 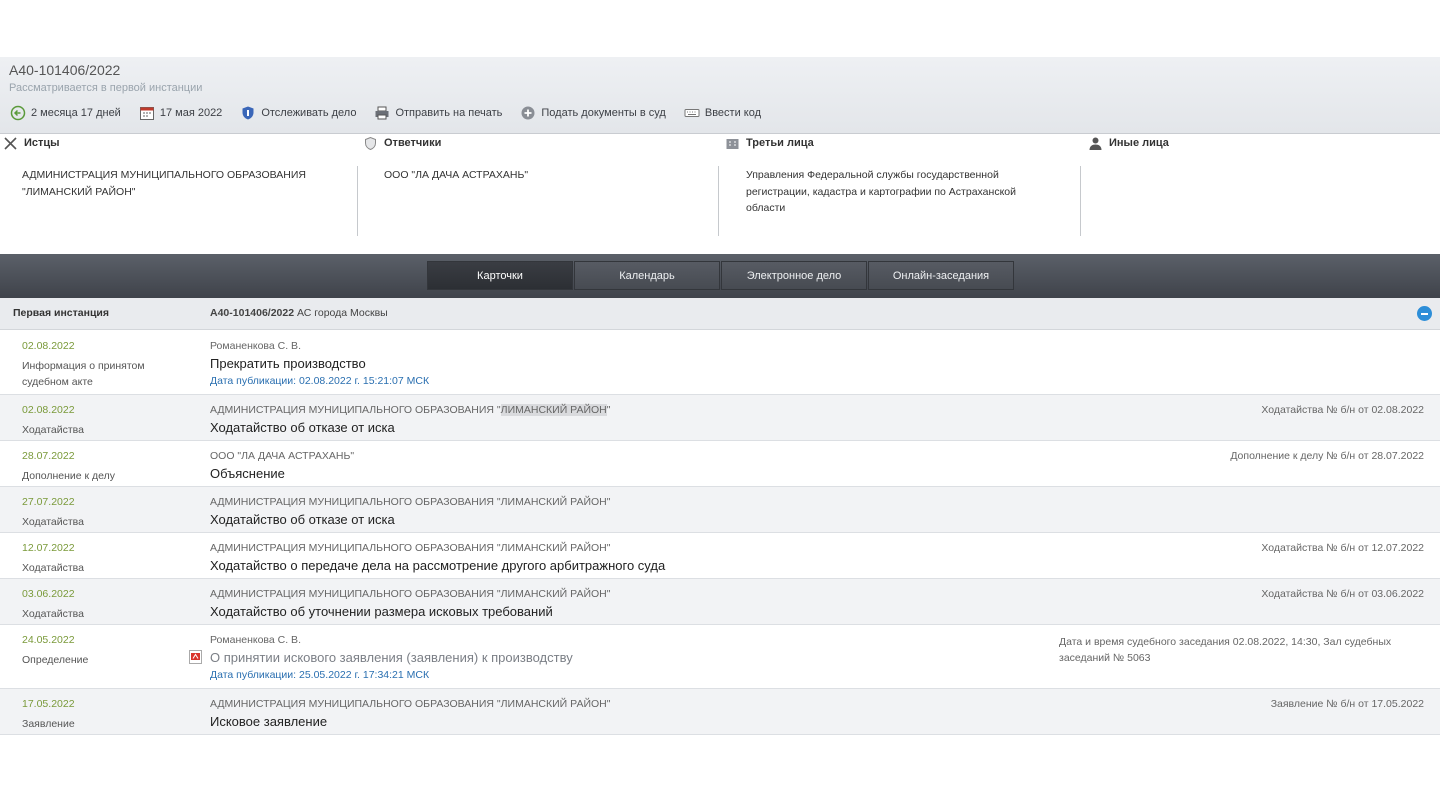 What do you see at coordinates (780, 143) in the screenshot?
I see `third-parties-label: Третьи лица` at bounding box center [780, 143].